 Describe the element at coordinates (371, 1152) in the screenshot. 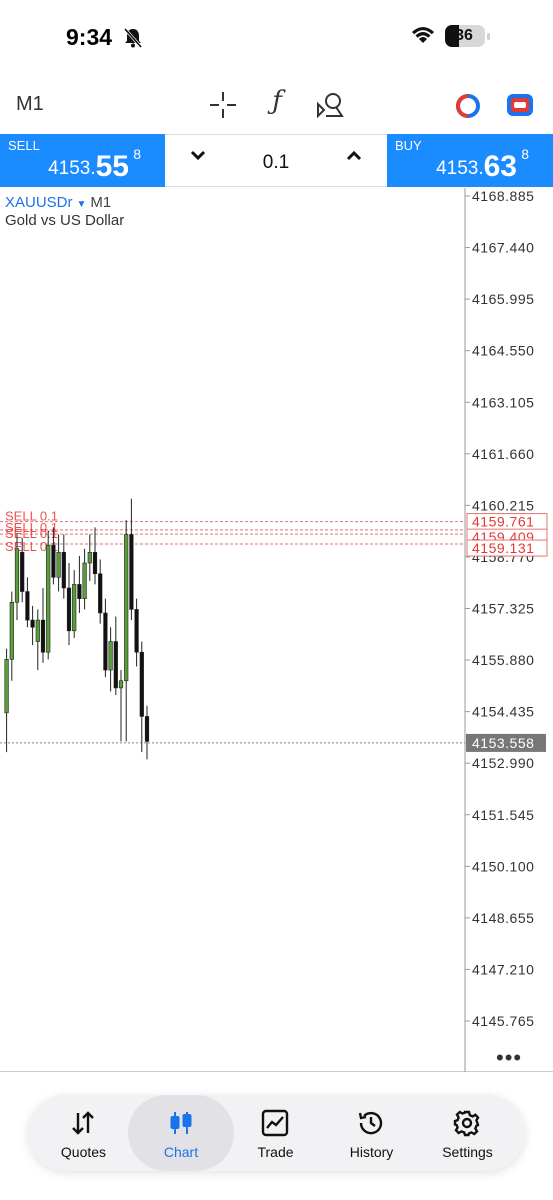

I see `nav-history-label: History` at that location.